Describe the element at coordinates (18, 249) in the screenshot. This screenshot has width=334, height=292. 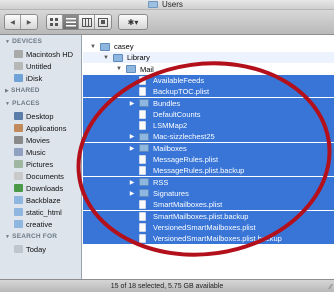
I see `today-icon` at that location.